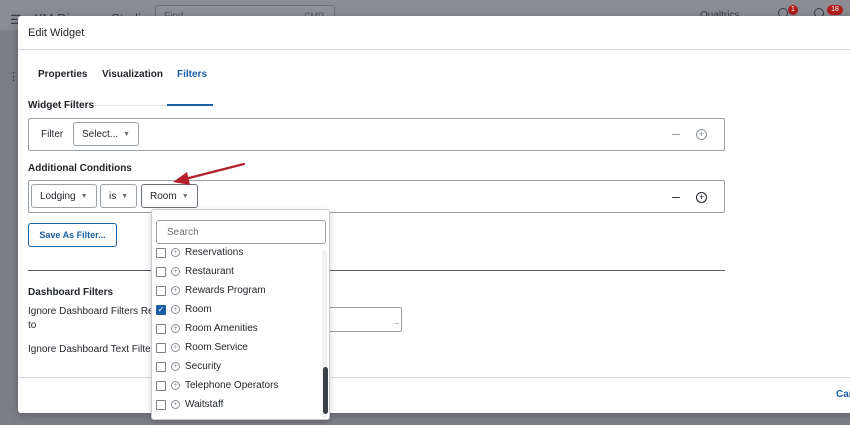  Describe the element at coordinates (225, 290) in the screenshot. I see `item-label: Rewards Program` at that location.